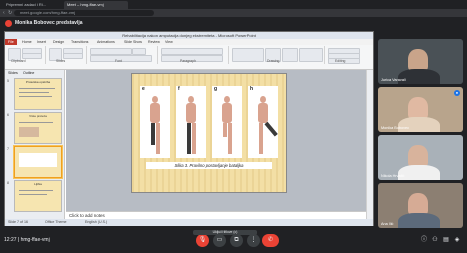 This screenshot has width=467, height=253. I want to click on ppt-ribbon: Clipboard Slides Font Paragraph Drawing, so click(189, 57).